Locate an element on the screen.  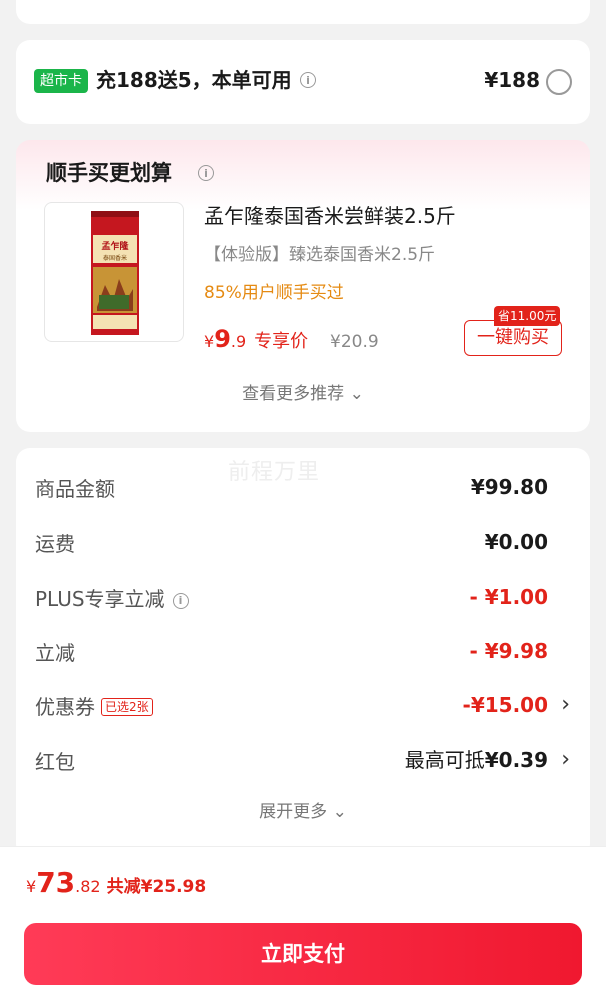
price-symbol: ¥ is located at coordinates (209, 341).